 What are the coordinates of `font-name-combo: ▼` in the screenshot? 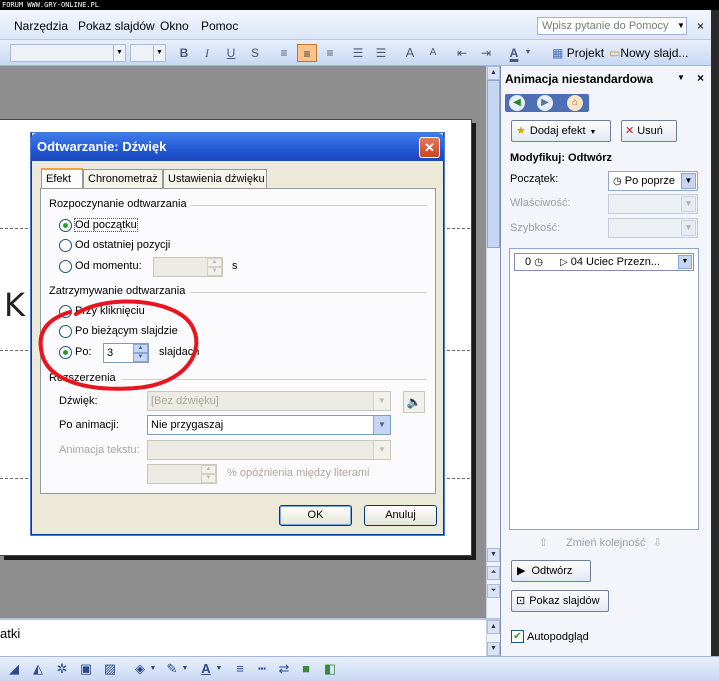 It's located at (68, 53).